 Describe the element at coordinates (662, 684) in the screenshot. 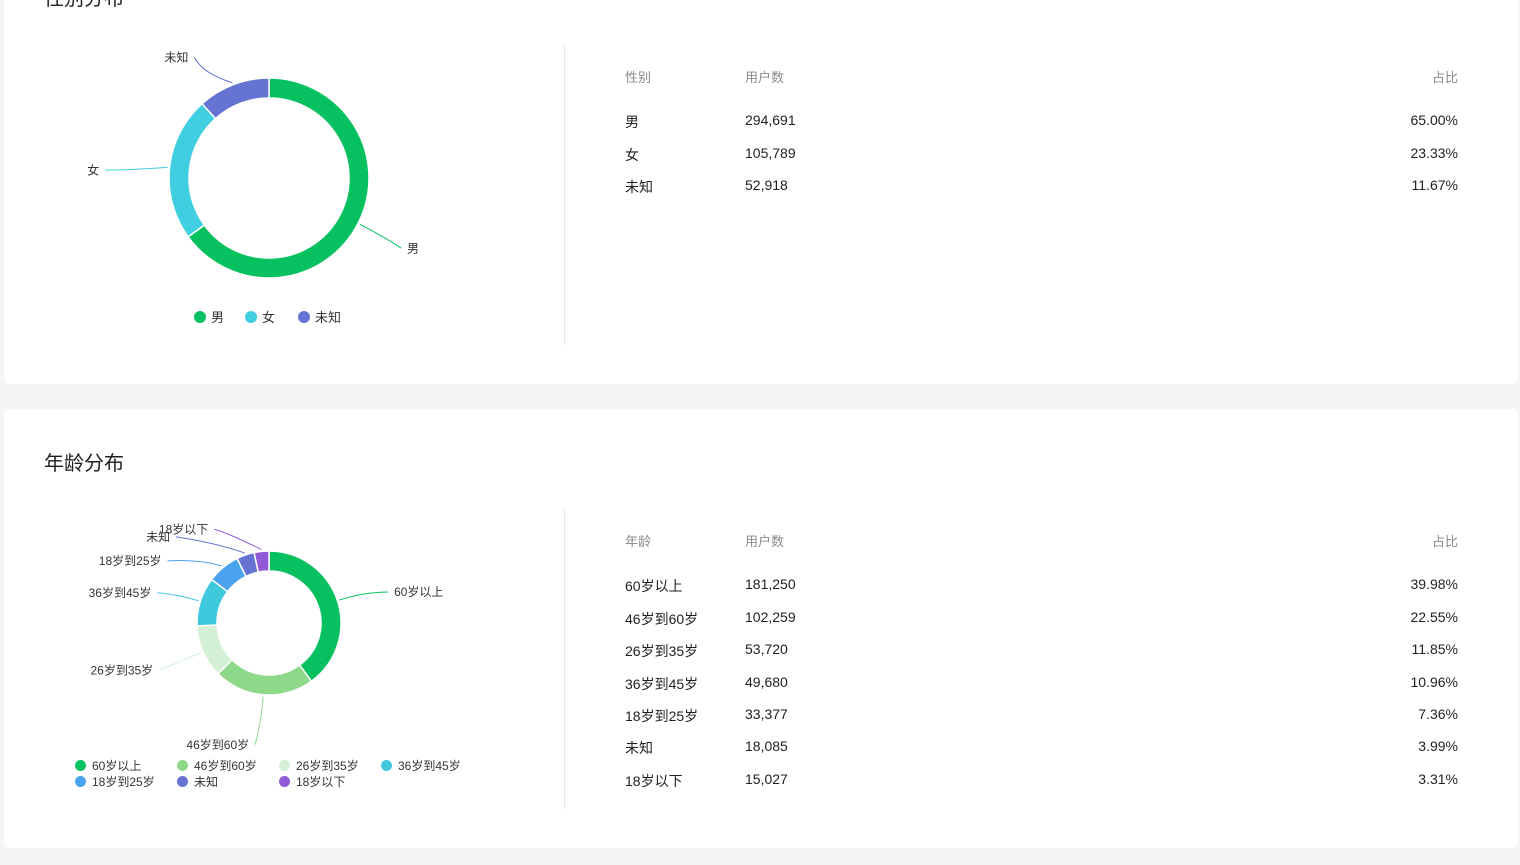

I see `age-row-label: 36岁到45岁` at that location.